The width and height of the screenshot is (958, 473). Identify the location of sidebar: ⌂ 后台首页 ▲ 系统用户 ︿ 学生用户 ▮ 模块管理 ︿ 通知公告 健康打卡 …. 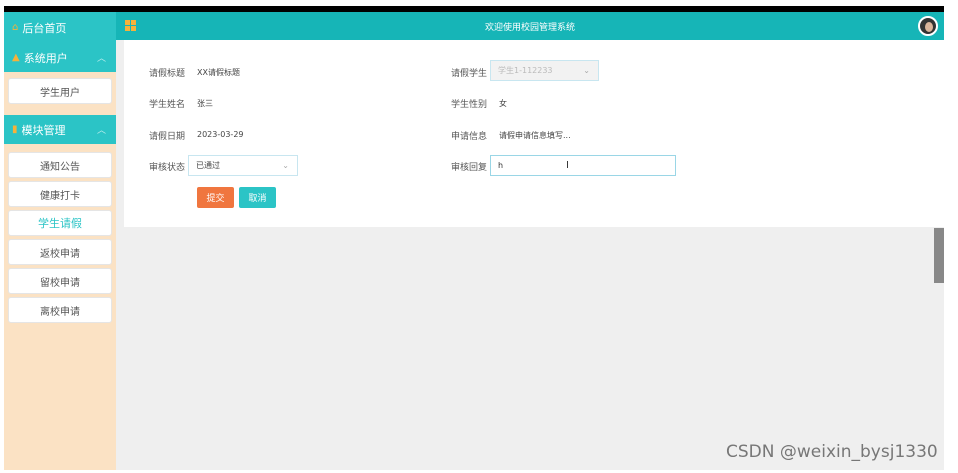
(60, 241).